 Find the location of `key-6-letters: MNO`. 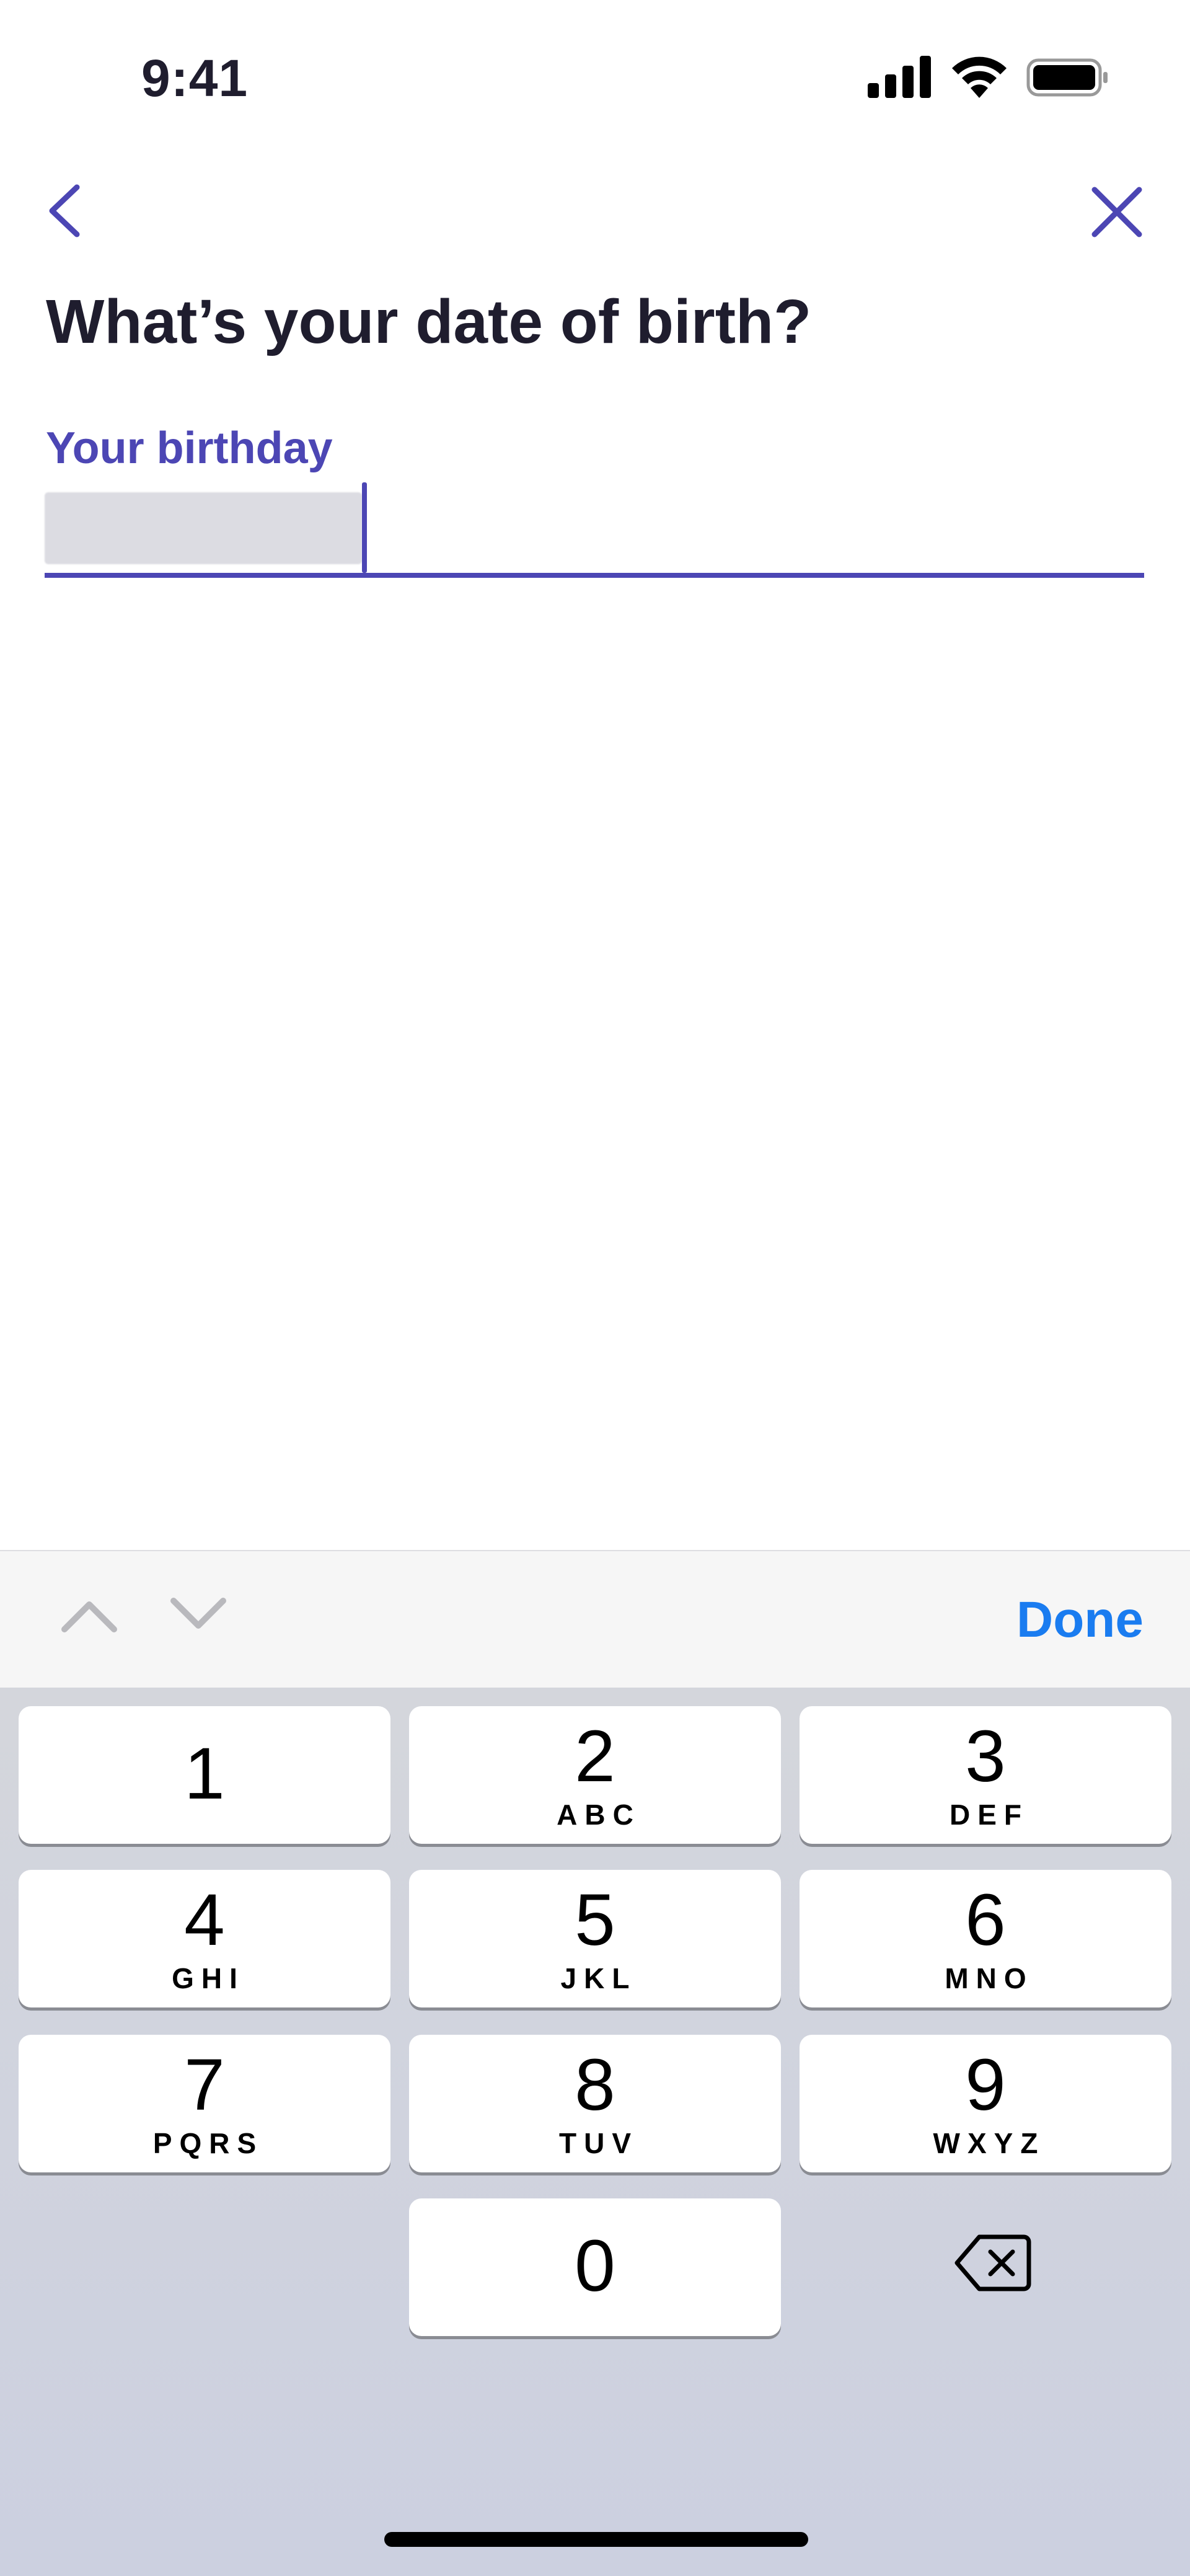

key-6-letters: MNO is located at coordinates (989, 1978).